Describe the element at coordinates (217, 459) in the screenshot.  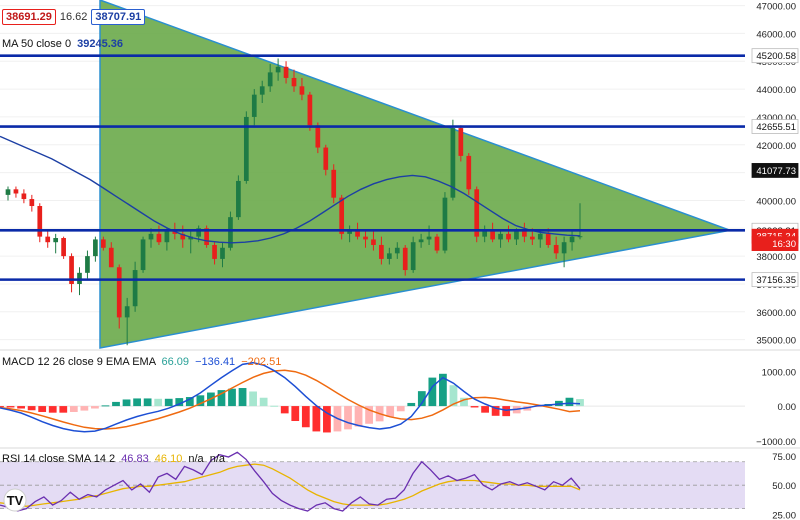
I see `rsi-legend-na2: n/a` at that location.